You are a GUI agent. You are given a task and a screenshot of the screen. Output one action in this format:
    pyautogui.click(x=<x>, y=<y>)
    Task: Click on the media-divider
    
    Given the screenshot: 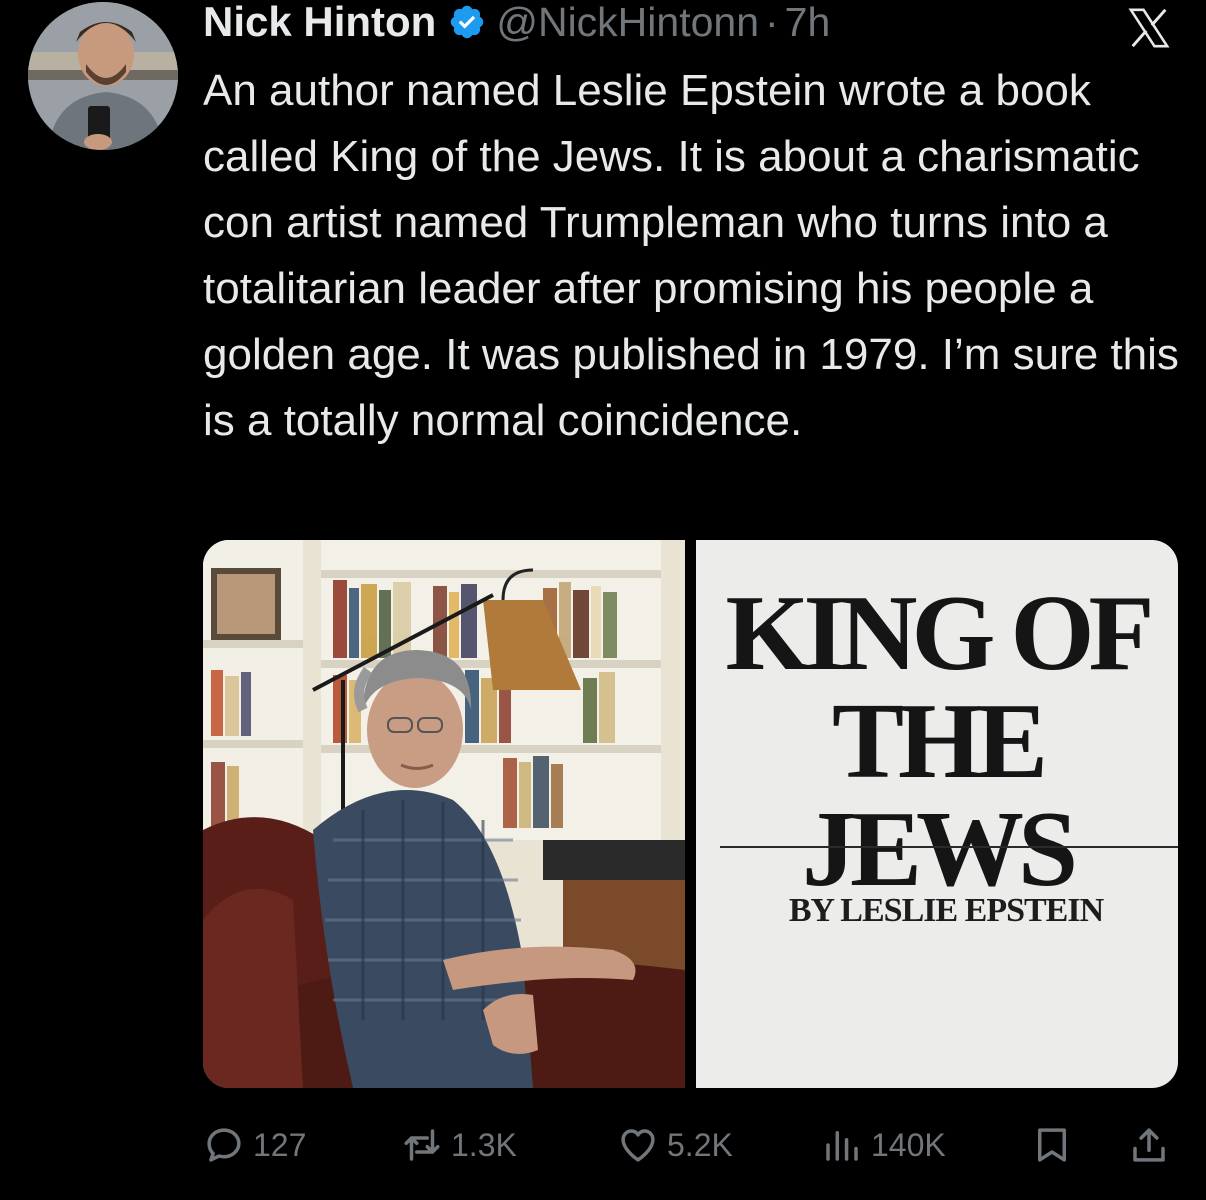 What is the action you would take?
    pyautogui.click(x=690, y=814)
    